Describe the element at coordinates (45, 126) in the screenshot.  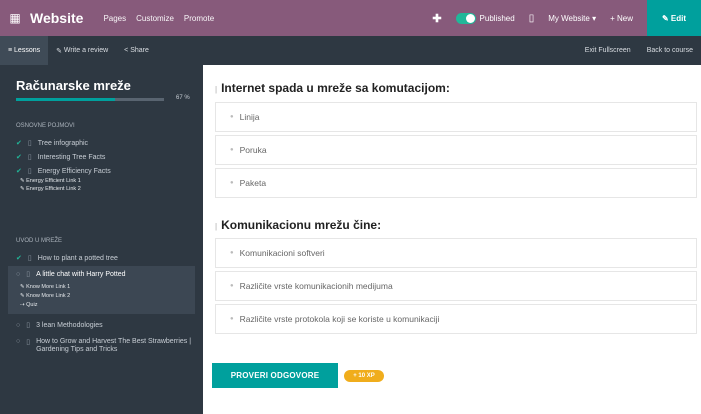
I see `section-title: Osnovne pojmovi` at that location.